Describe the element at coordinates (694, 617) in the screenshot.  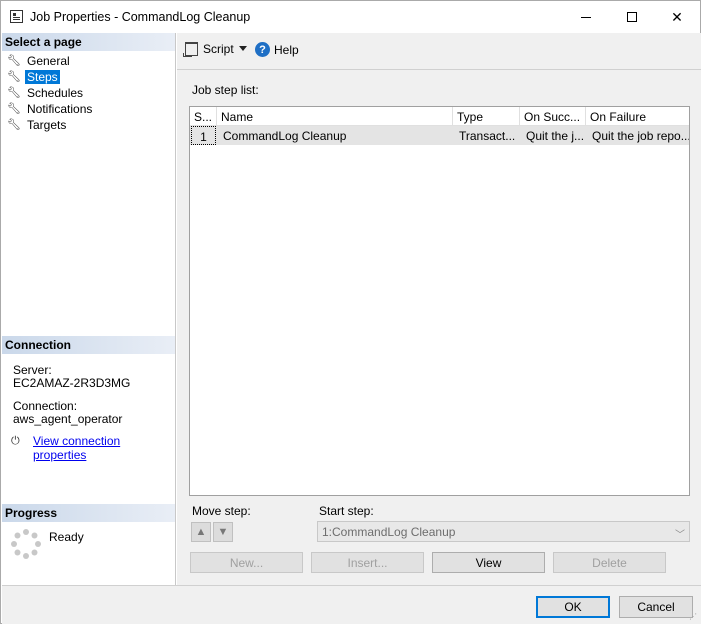
I see `resize-grip-icon: ⋰` at that location.